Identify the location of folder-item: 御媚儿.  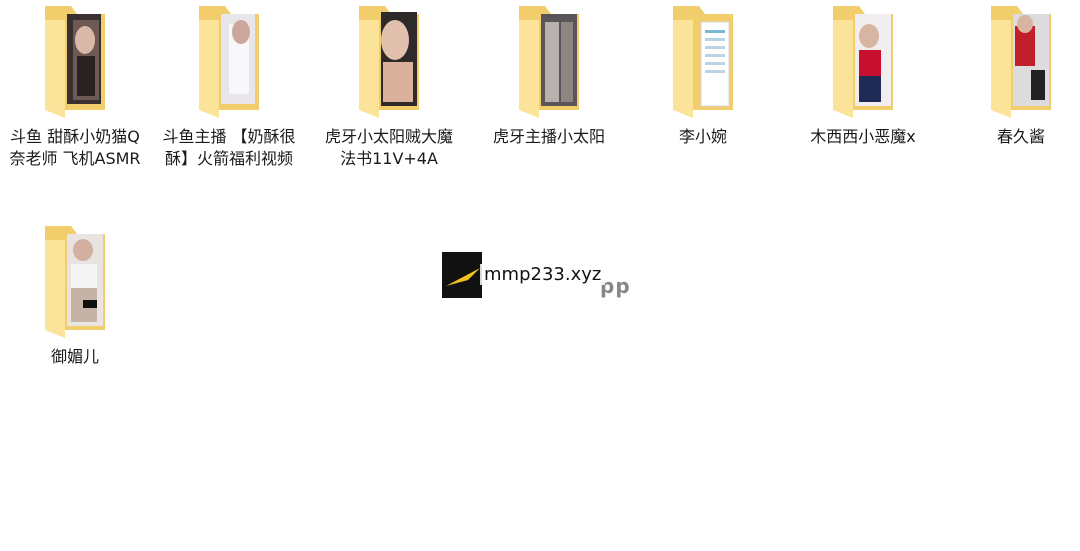
(75, 294).